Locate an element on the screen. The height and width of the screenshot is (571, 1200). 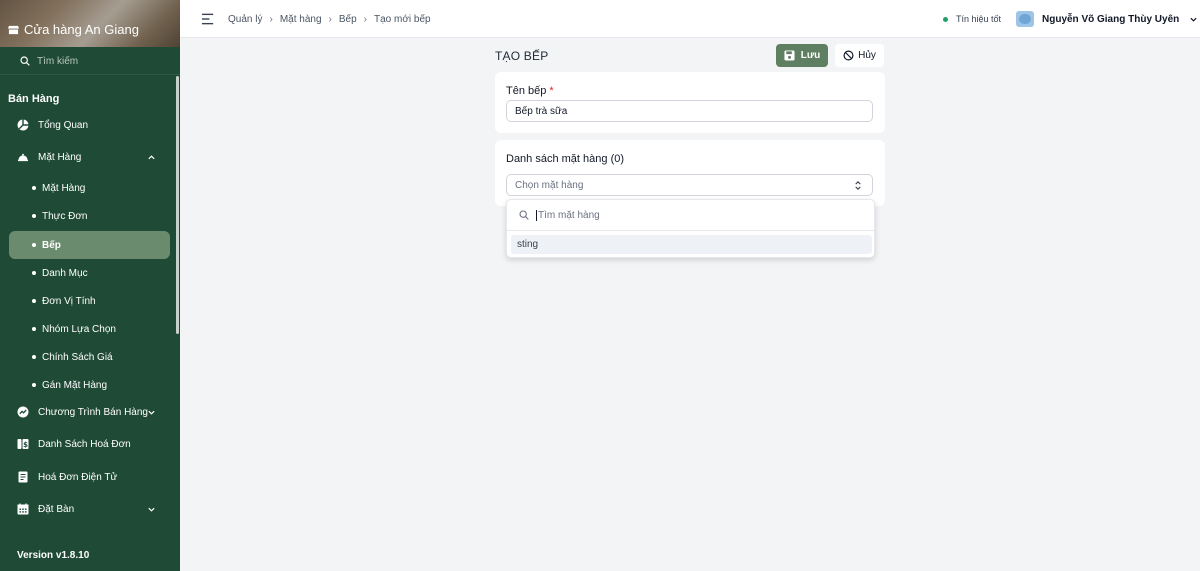
invoice-list-icon: $ is located at coordinates (23, 444).